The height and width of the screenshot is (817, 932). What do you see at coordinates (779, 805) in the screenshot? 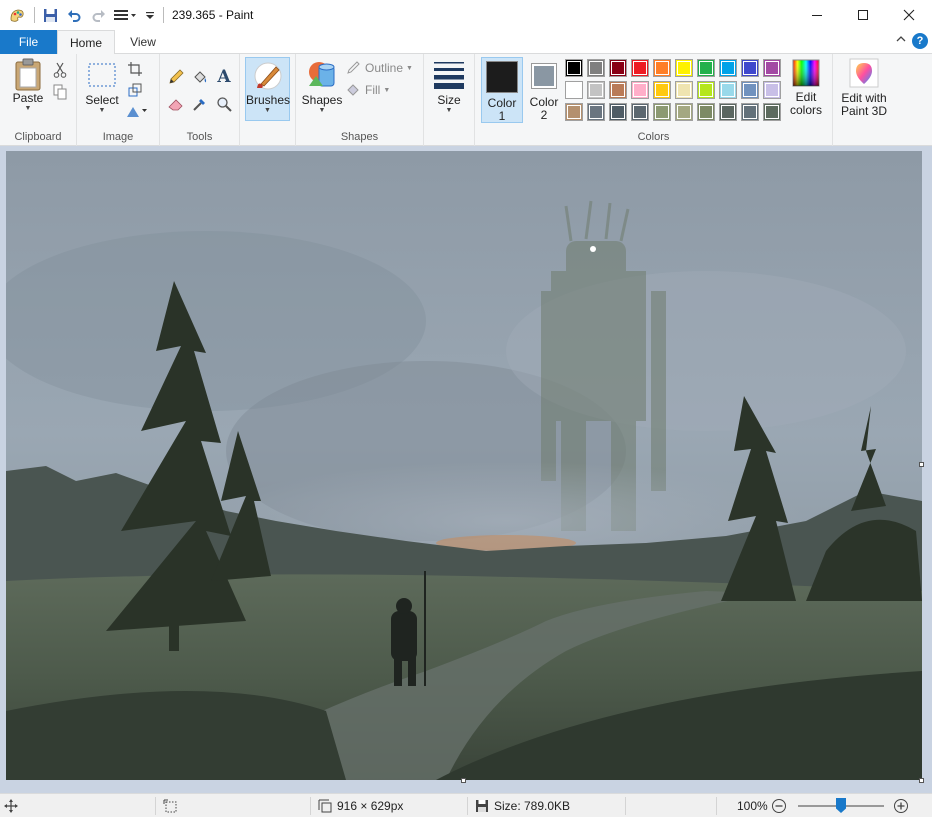
I see `zoom-out-button` at bounding box center [779, 805].